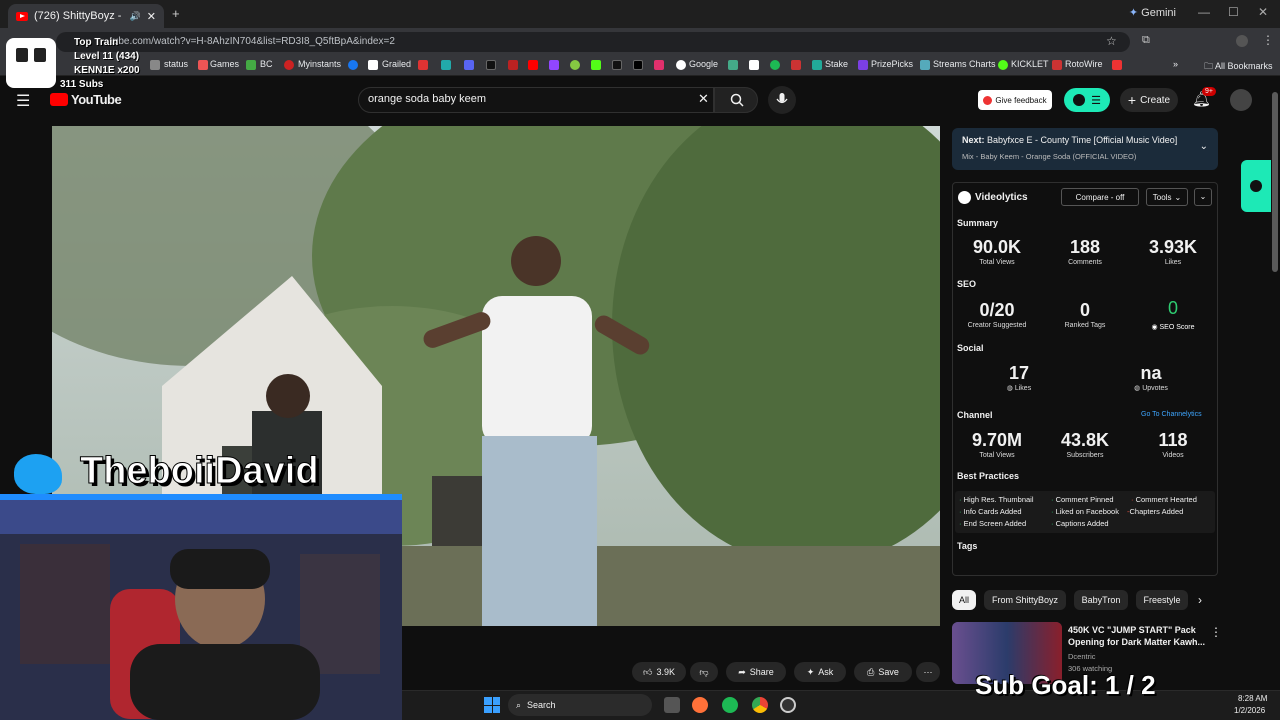 This screenshot has height=720, width=1280. Describe the element at coordinates (427, 99) in the screenshot. I see `search-input: orange soda baby keem` at that location.